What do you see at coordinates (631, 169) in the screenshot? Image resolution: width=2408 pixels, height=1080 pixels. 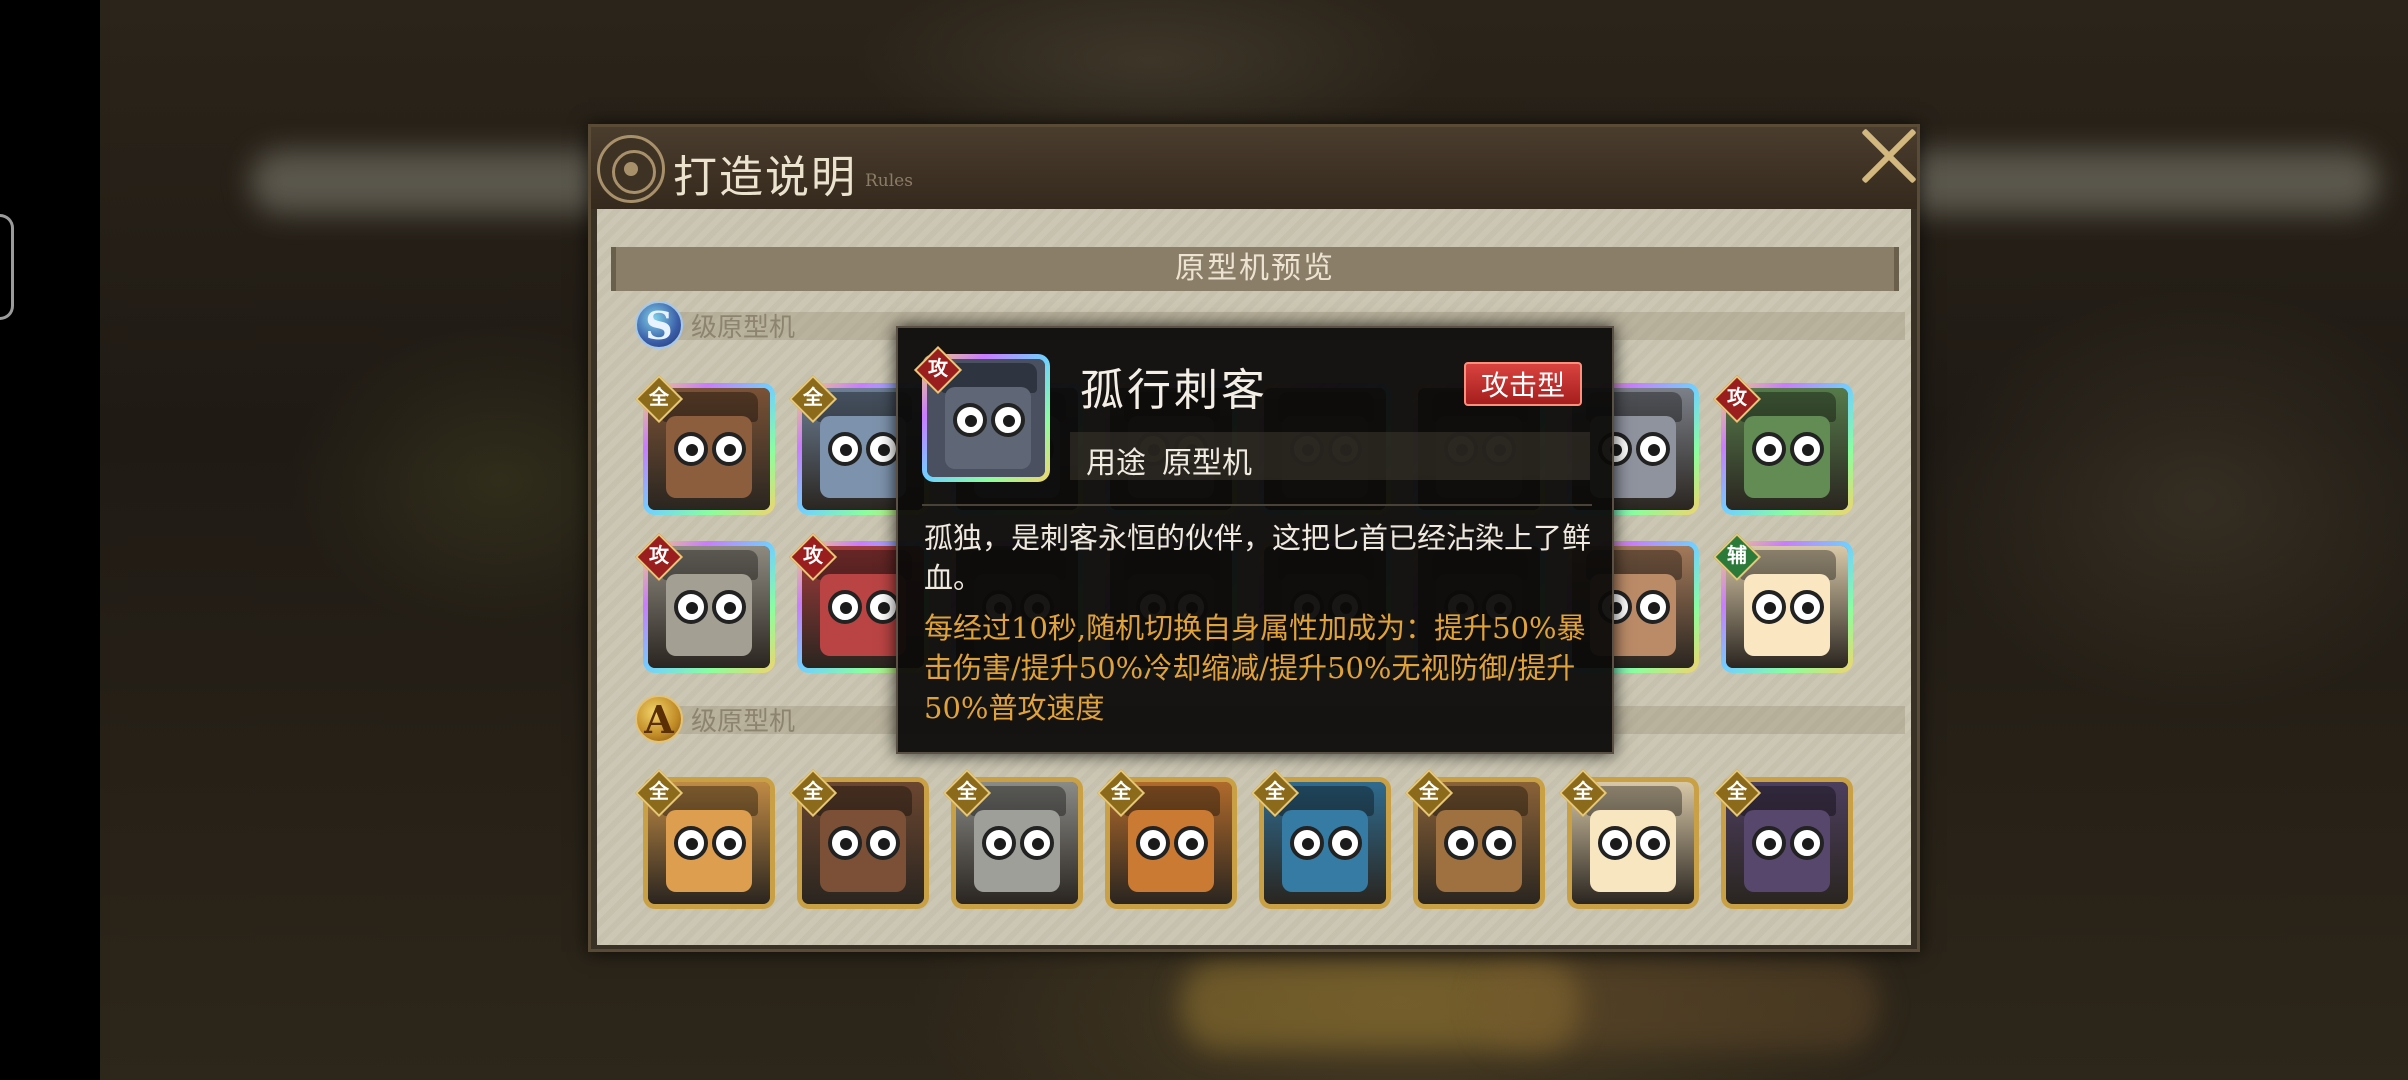 I see `gear-emblem-icon` at bounding box center [631, 169].